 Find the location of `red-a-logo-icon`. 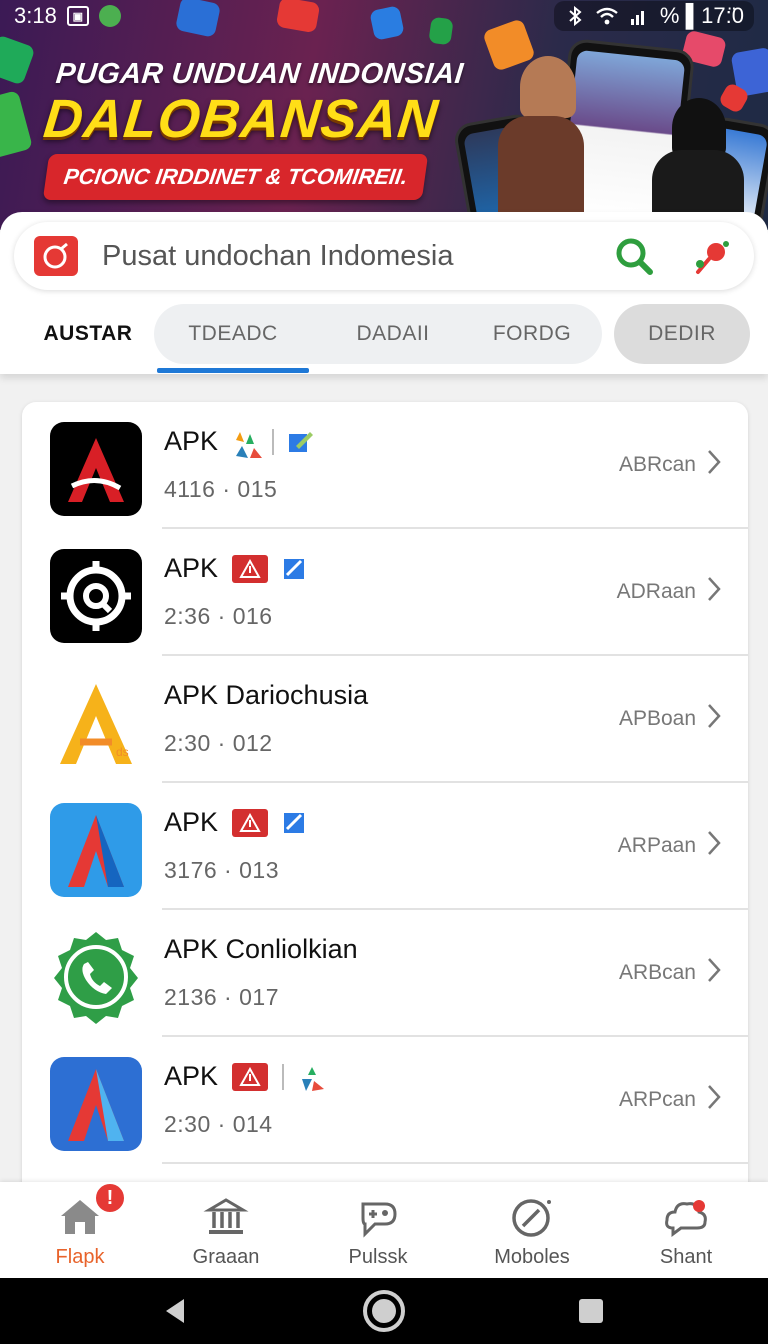

red-a-logo-icon is located at coordinates (96, 469).